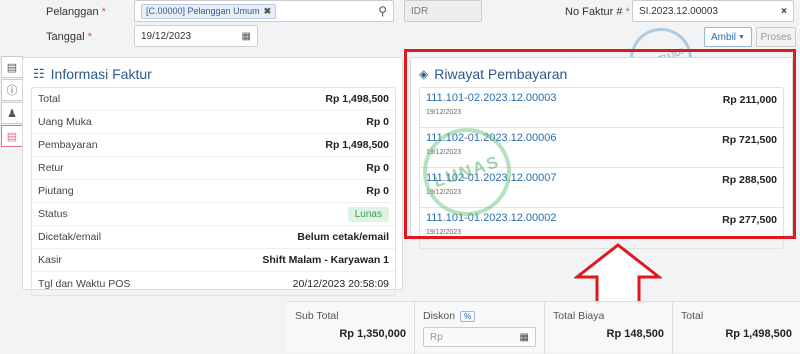  I want to click on payment-tab-icon: ▤, so click(12, 136).